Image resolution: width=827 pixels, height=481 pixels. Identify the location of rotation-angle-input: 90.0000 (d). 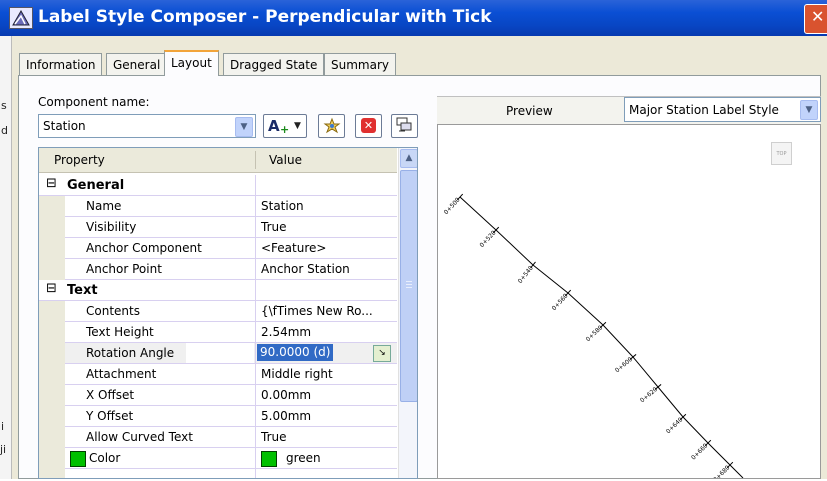
(295, 352).